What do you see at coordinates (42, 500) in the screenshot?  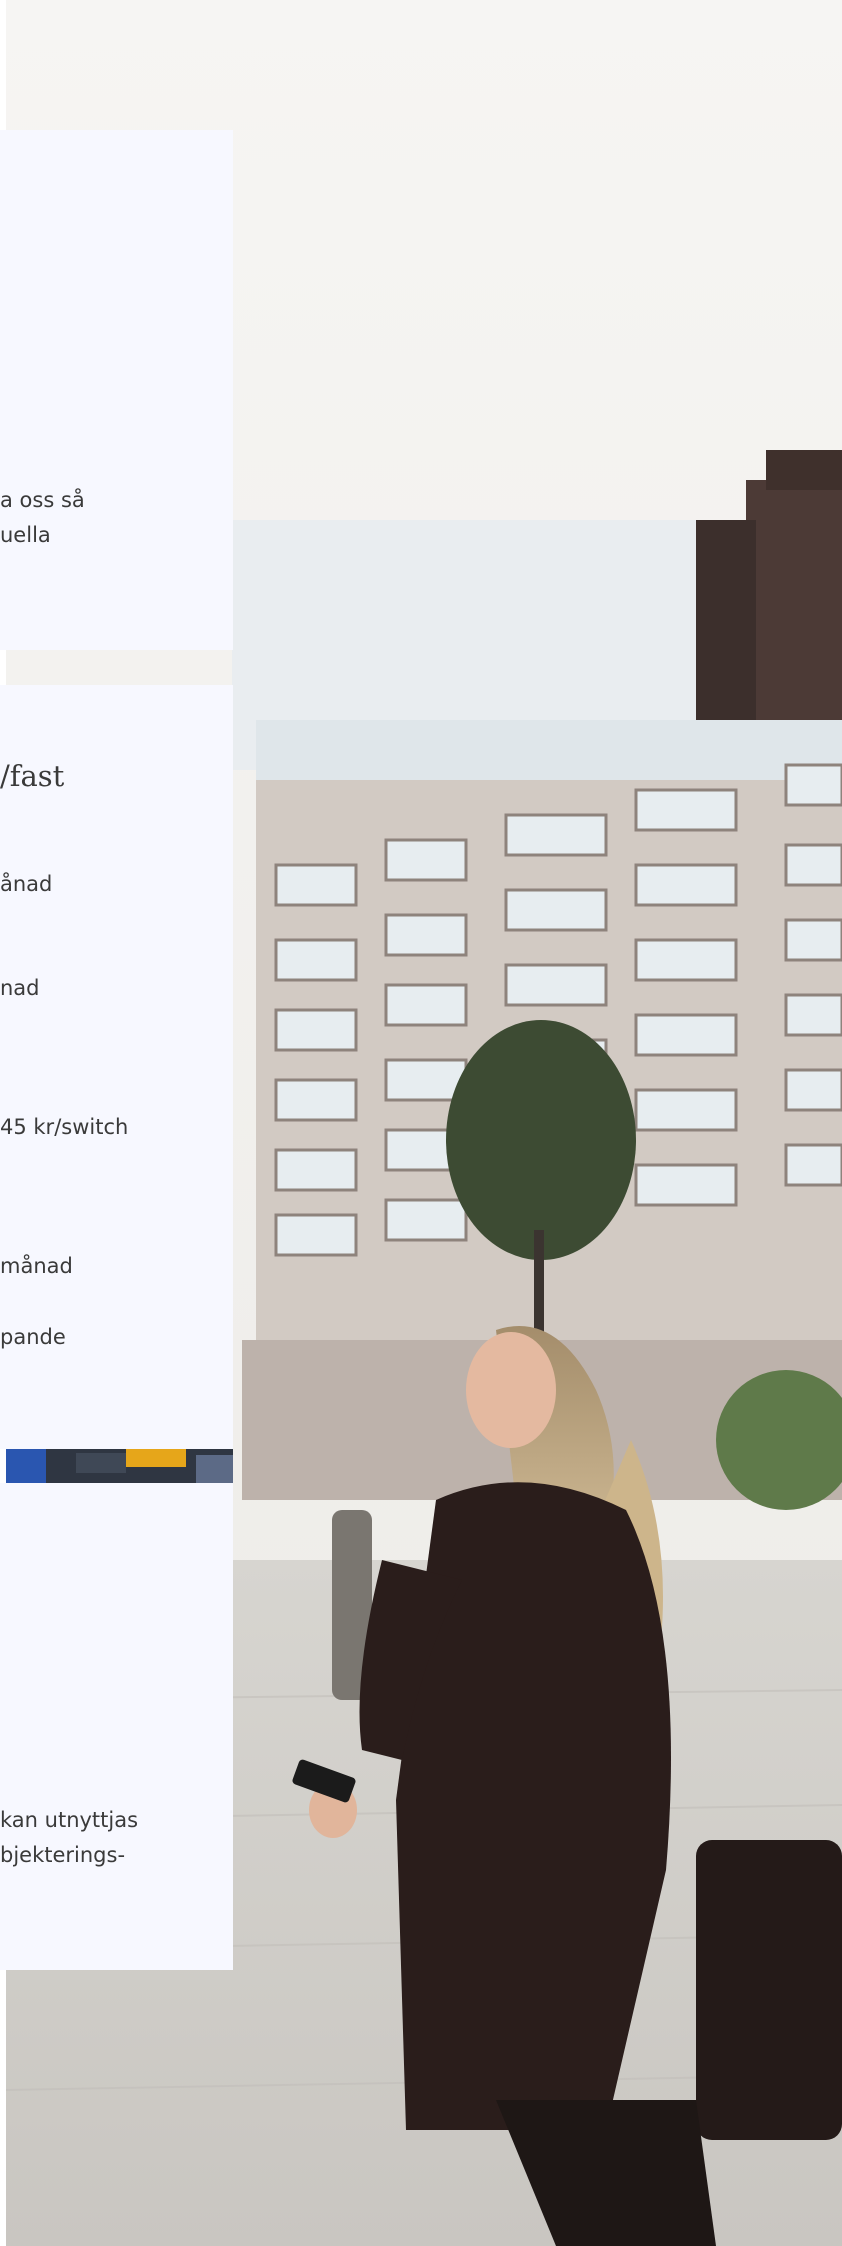 I see `card-1-line-1: a oss så` at bounding box center [42, 500].